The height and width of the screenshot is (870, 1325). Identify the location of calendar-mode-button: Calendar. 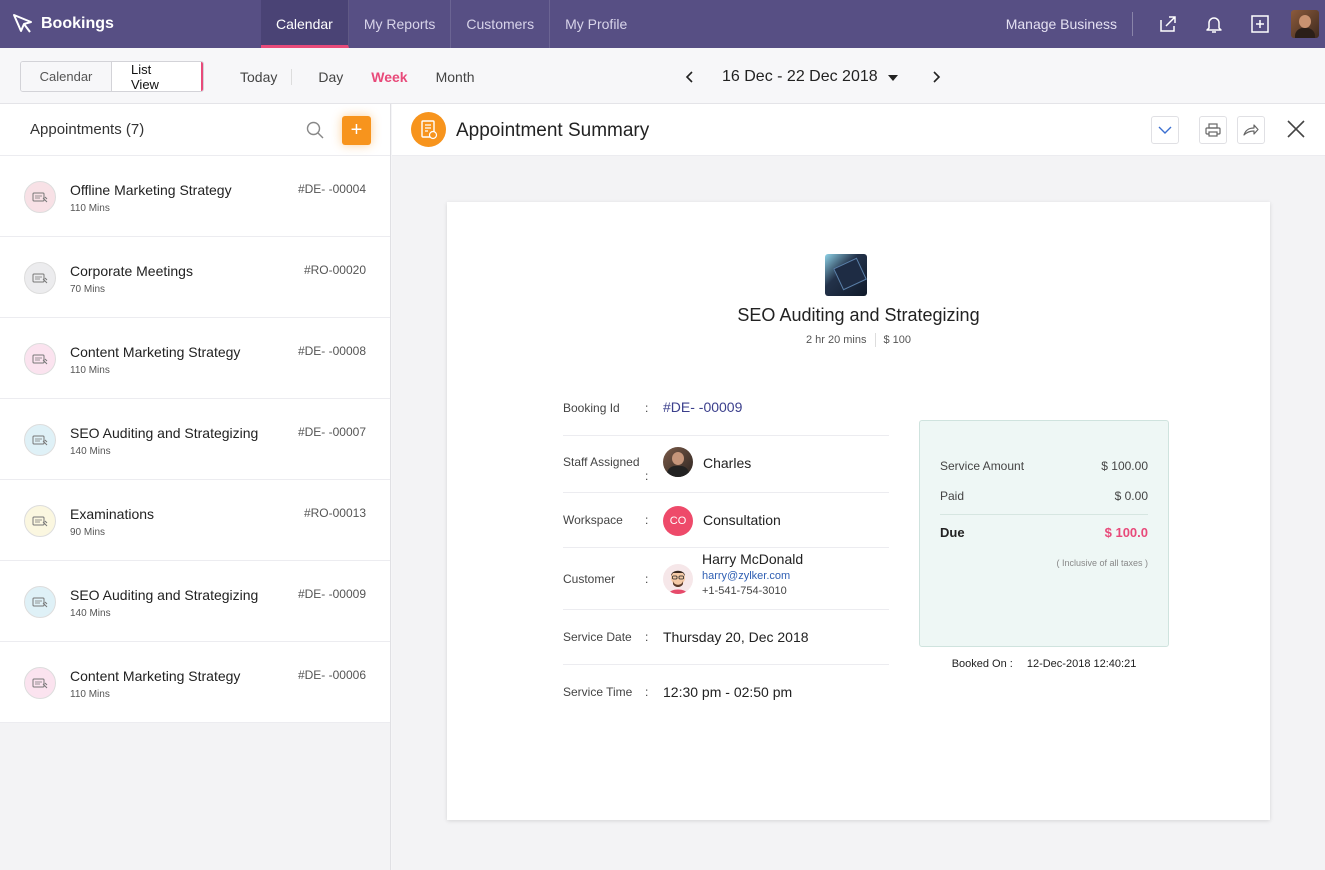
(66, 76).